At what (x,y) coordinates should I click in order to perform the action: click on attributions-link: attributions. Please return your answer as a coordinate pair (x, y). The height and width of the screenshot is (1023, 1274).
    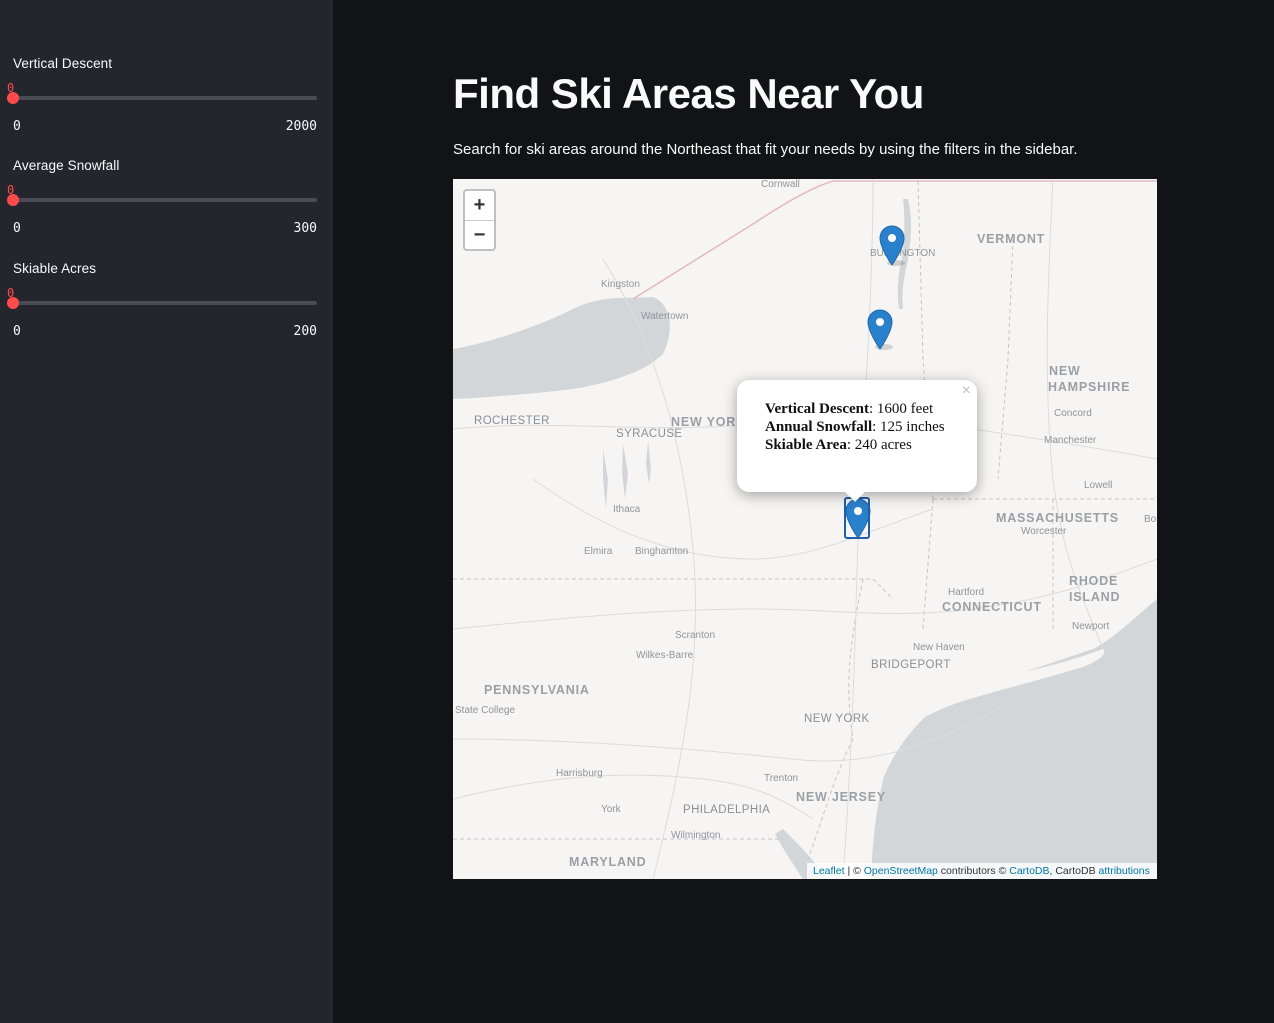
    Looking at the image, I should click on (1124, 871).